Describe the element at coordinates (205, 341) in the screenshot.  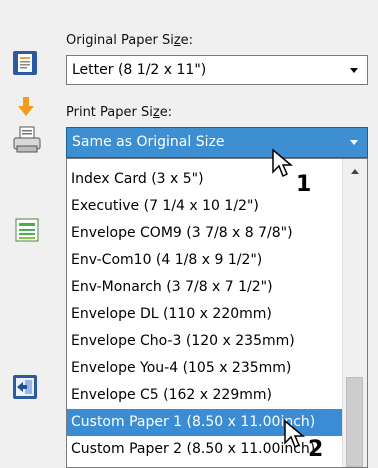
I see `dropdown-option: Envelope Cho-3 (120 x 235mm)` at that location.